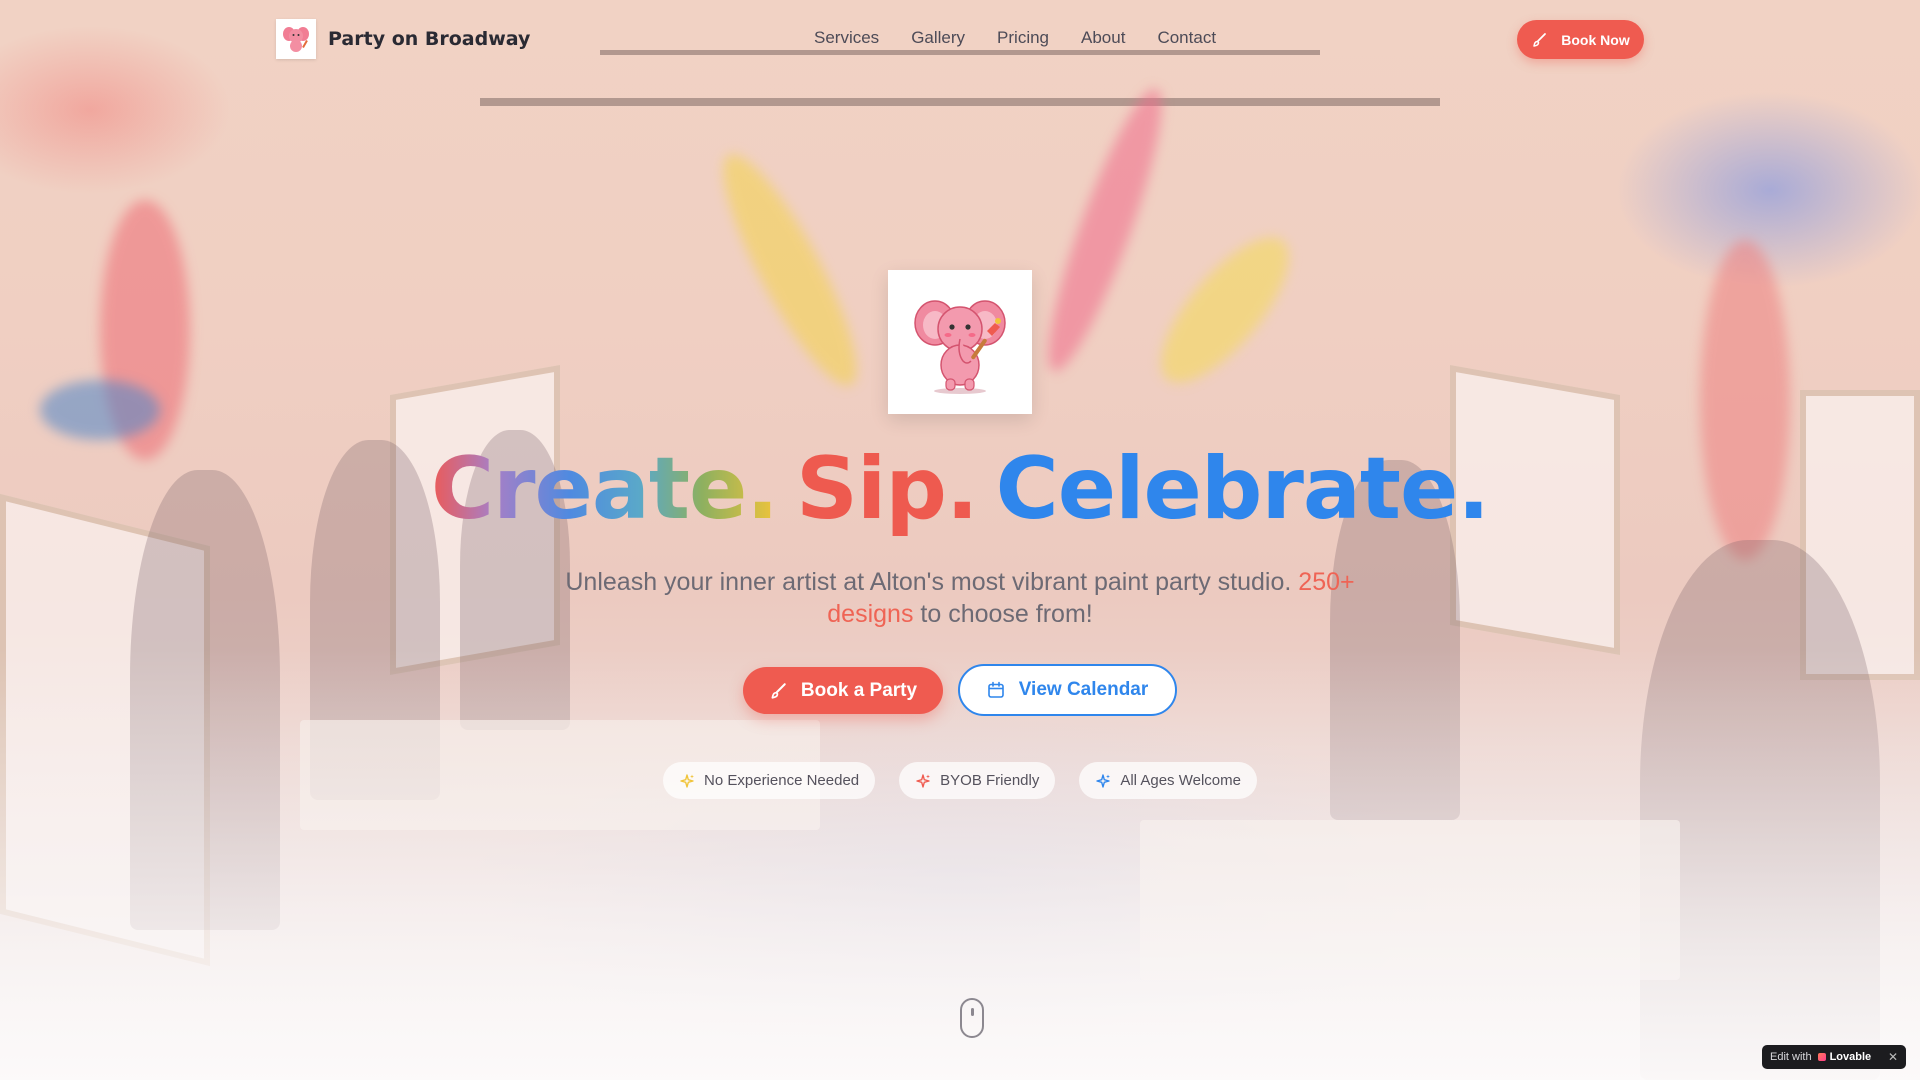 The height and width of the screenshot is (1080, 1920). I want to click on edit-with-lovable-widget: Edit with Lovable ✕, so click(1834, 1057).